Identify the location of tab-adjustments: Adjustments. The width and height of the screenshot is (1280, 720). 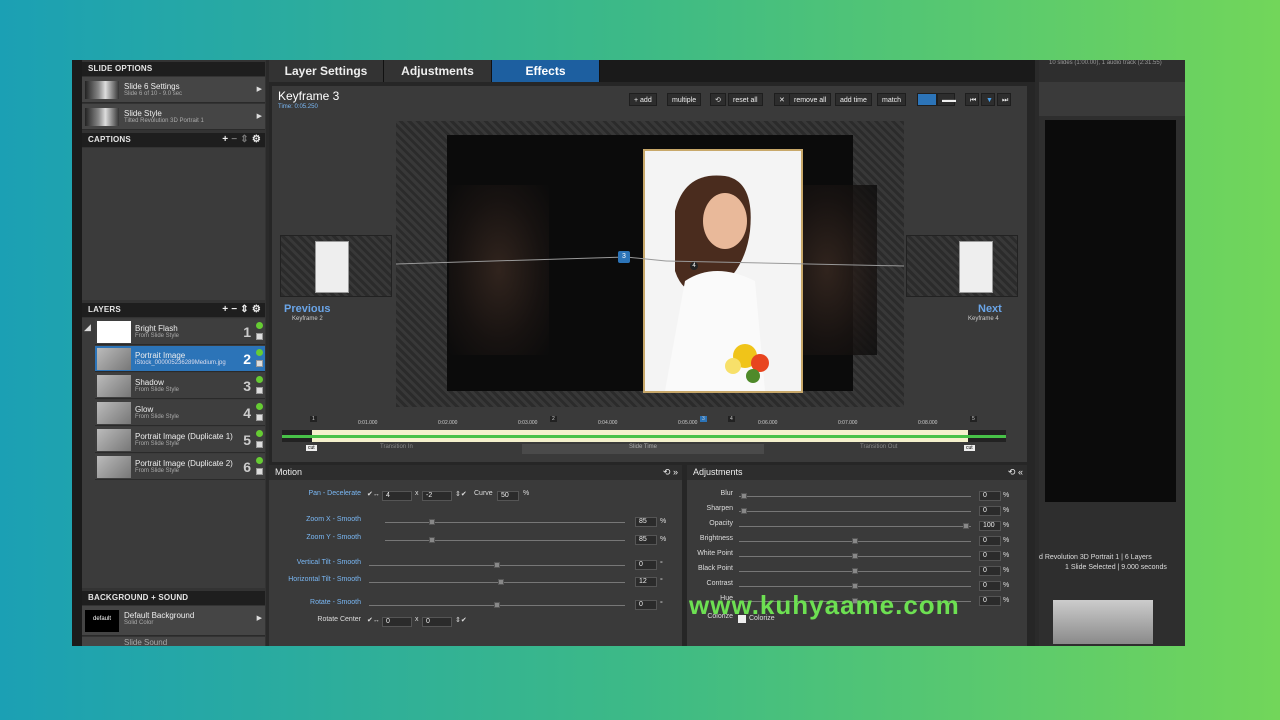
(438, 71).